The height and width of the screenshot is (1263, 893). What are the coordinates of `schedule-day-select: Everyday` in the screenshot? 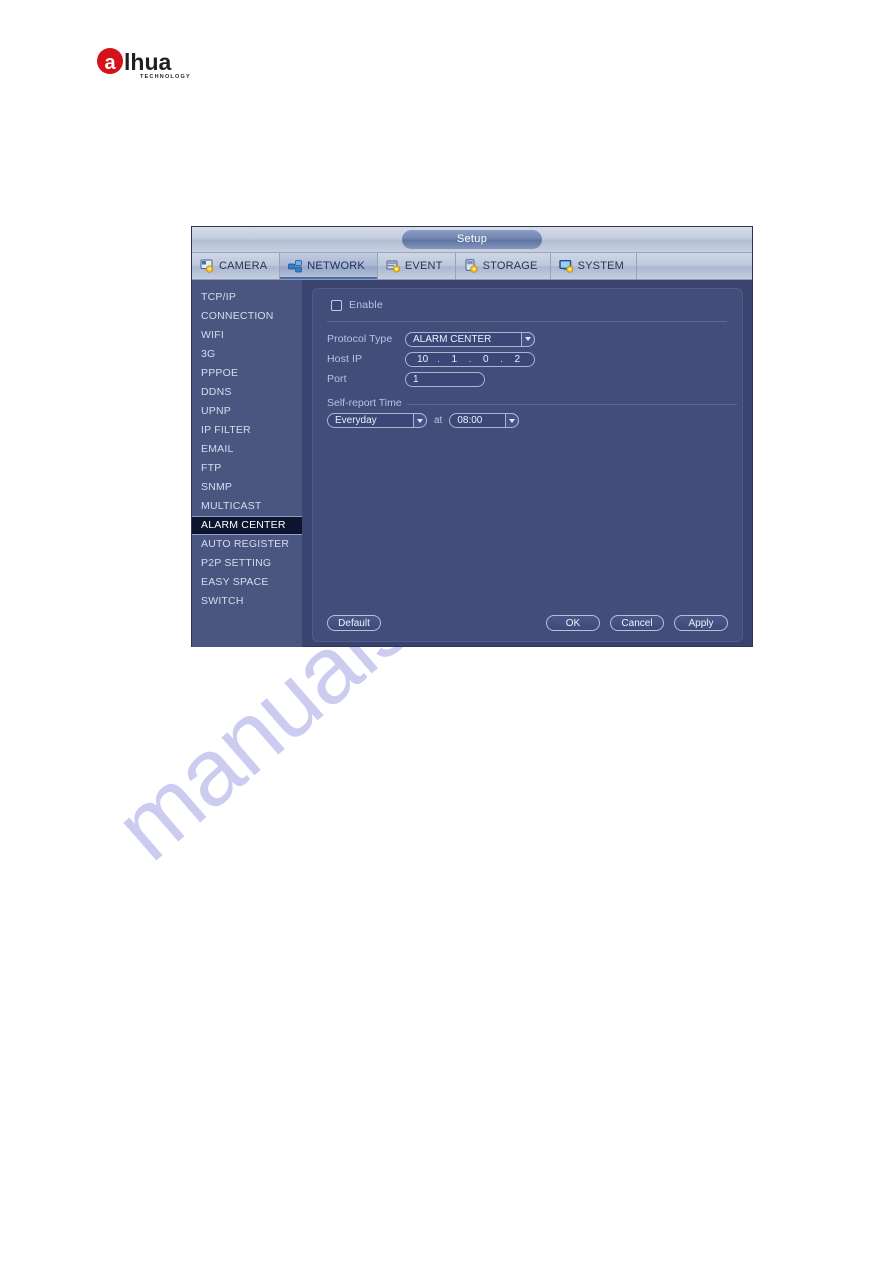 It's located at (377, 420).